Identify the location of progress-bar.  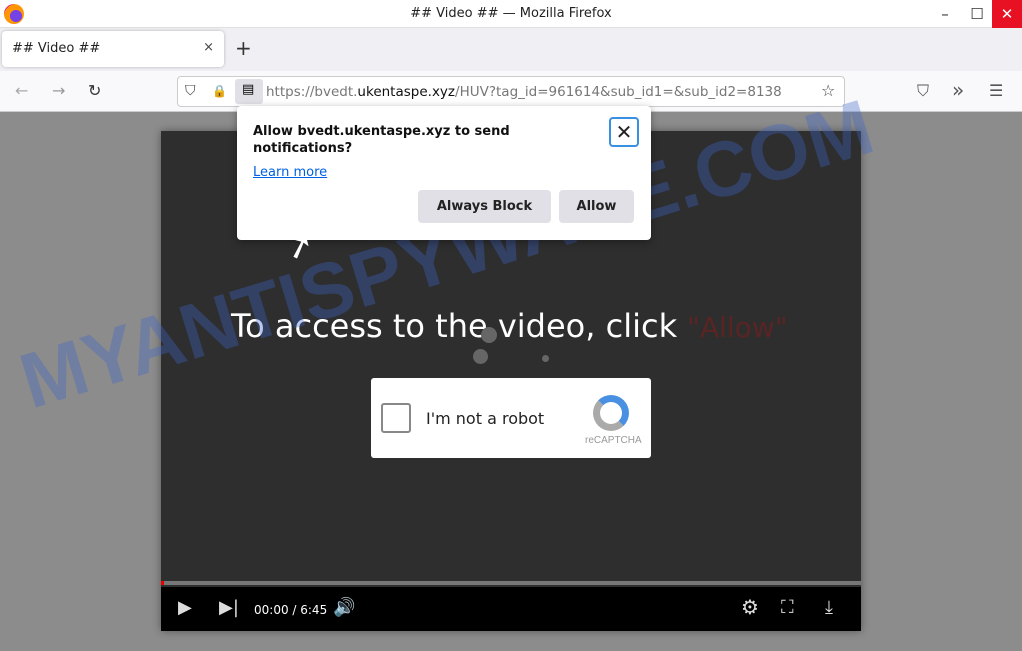
(511, 583).